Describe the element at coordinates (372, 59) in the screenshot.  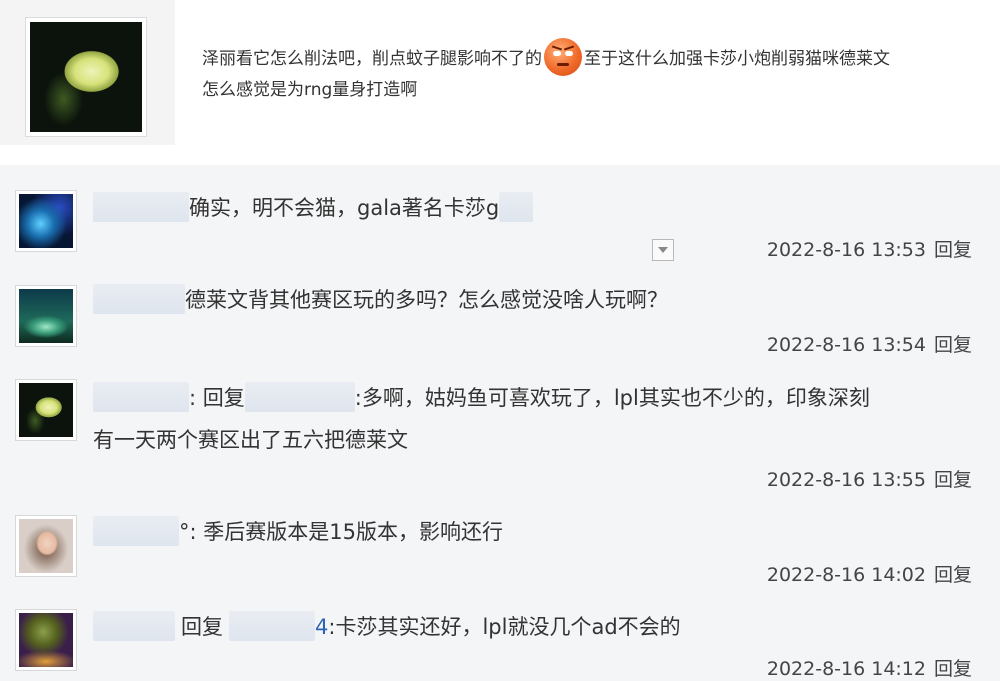
I see `post-text-part1: 泽丽看它怎么削法吧，削点蚊子腿影响不了的` at that location.